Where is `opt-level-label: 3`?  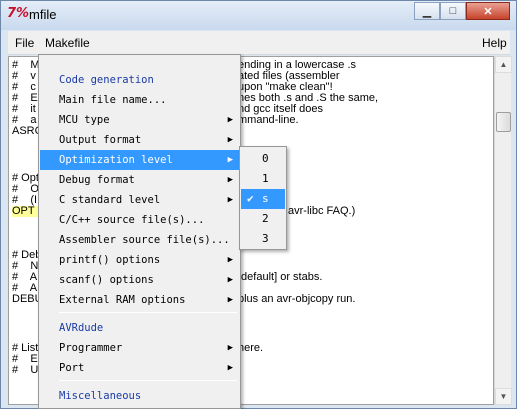
opt-level-label: 3 is located at coordinates (265, 238).